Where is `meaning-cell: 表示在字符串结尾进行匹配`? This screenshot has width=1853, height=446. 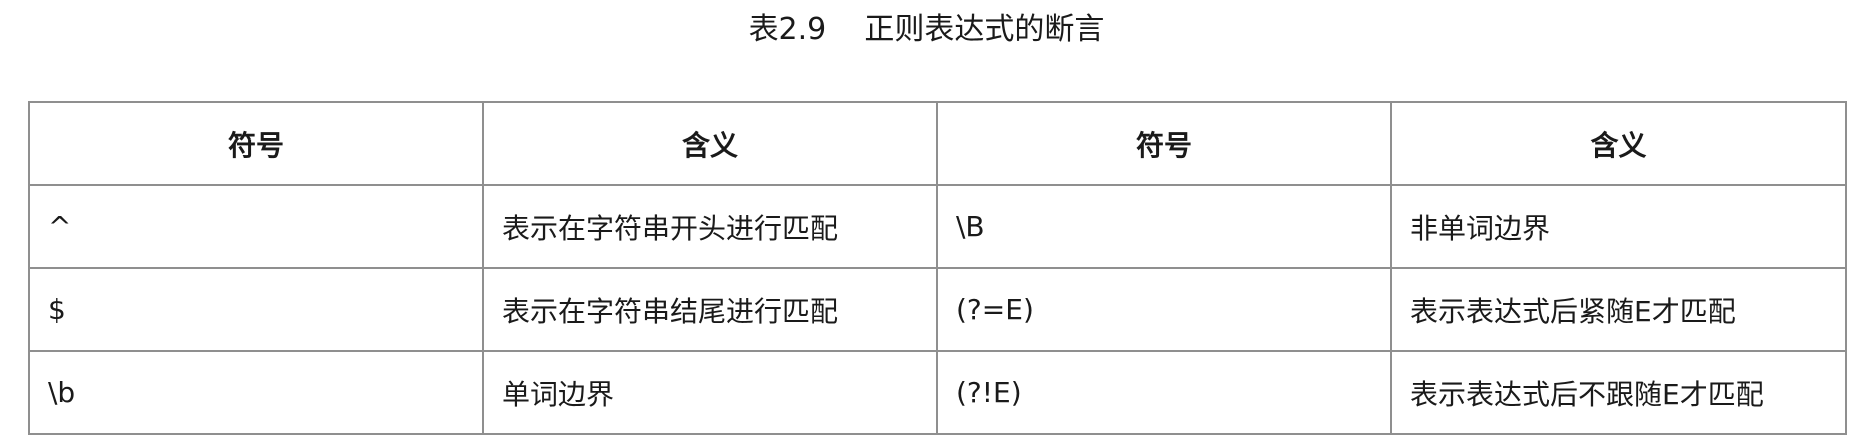 meaning-cell: 表示在字符串结尾进行匹配 is located at coordinates (710, 309).